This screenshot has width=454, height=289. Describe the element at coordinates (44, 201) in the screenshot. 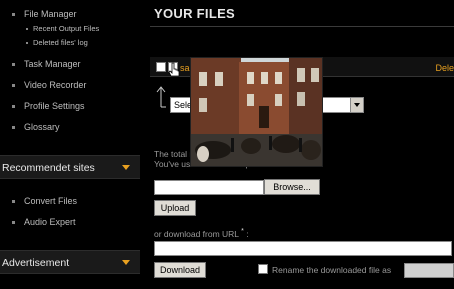

I see `sidebar-item-convert-files: Convert Files` at that location.